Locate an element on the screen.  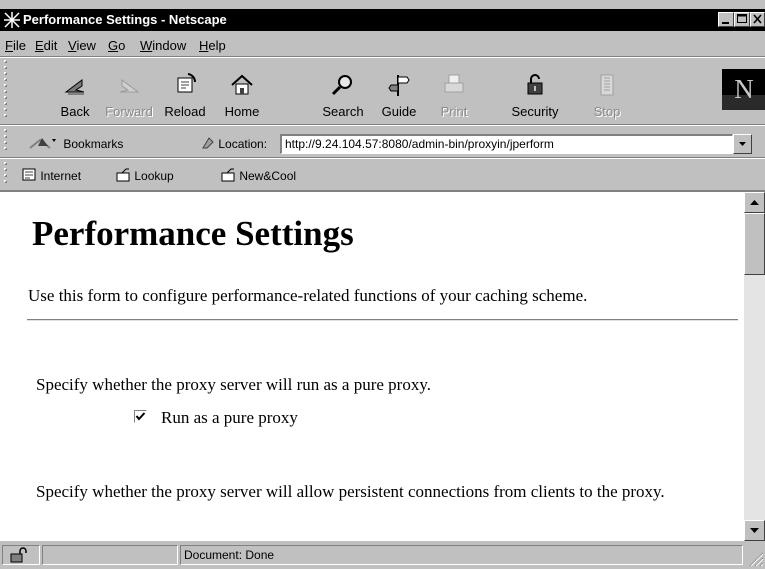
guide-label: Guide is located at coordinates (399, 111).